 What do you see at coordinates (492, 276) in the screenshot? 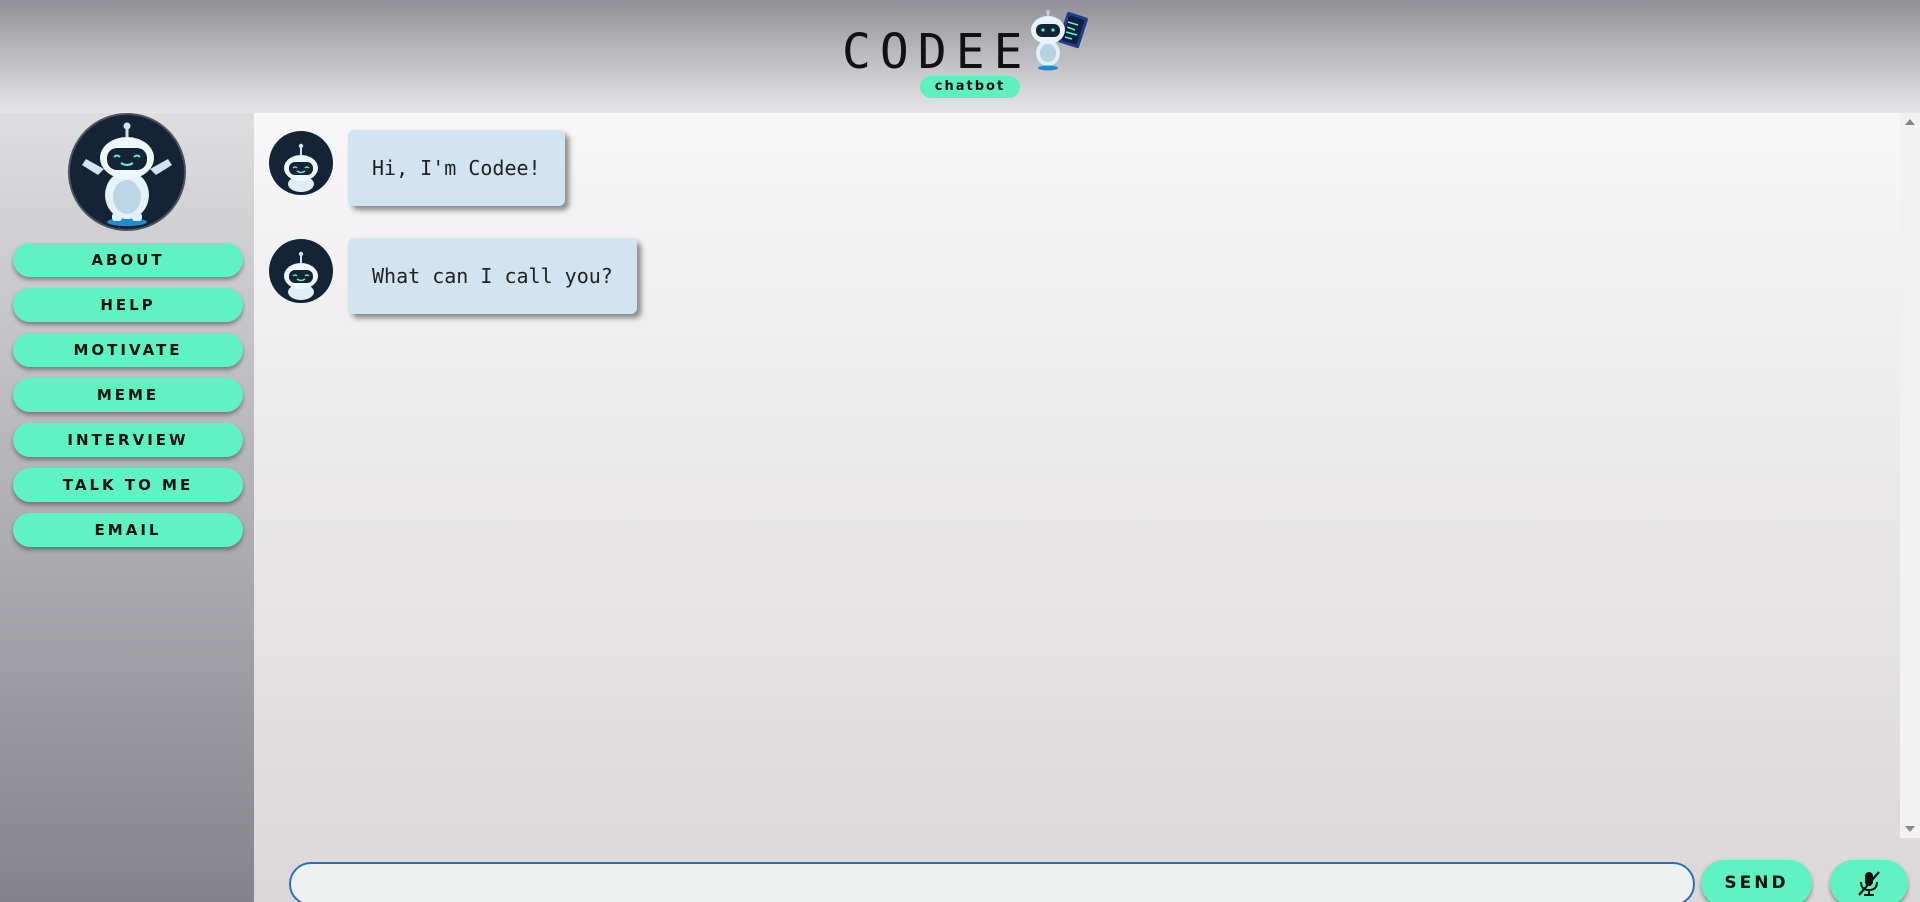
I see `message-bubble: What can I call you?` at bounding box center [492, 276].